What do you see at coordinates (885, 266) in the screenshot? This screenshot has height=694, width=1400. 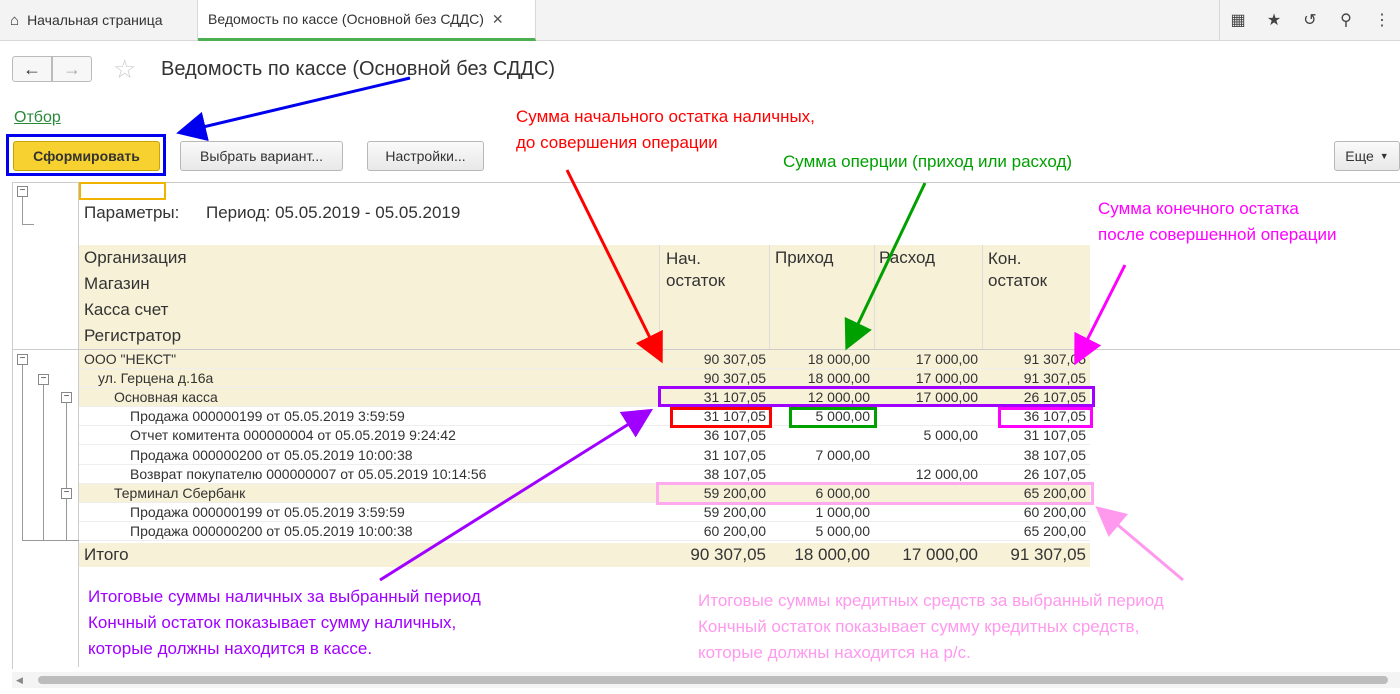 I see `arrow-green` at bounding box center [885, 266].